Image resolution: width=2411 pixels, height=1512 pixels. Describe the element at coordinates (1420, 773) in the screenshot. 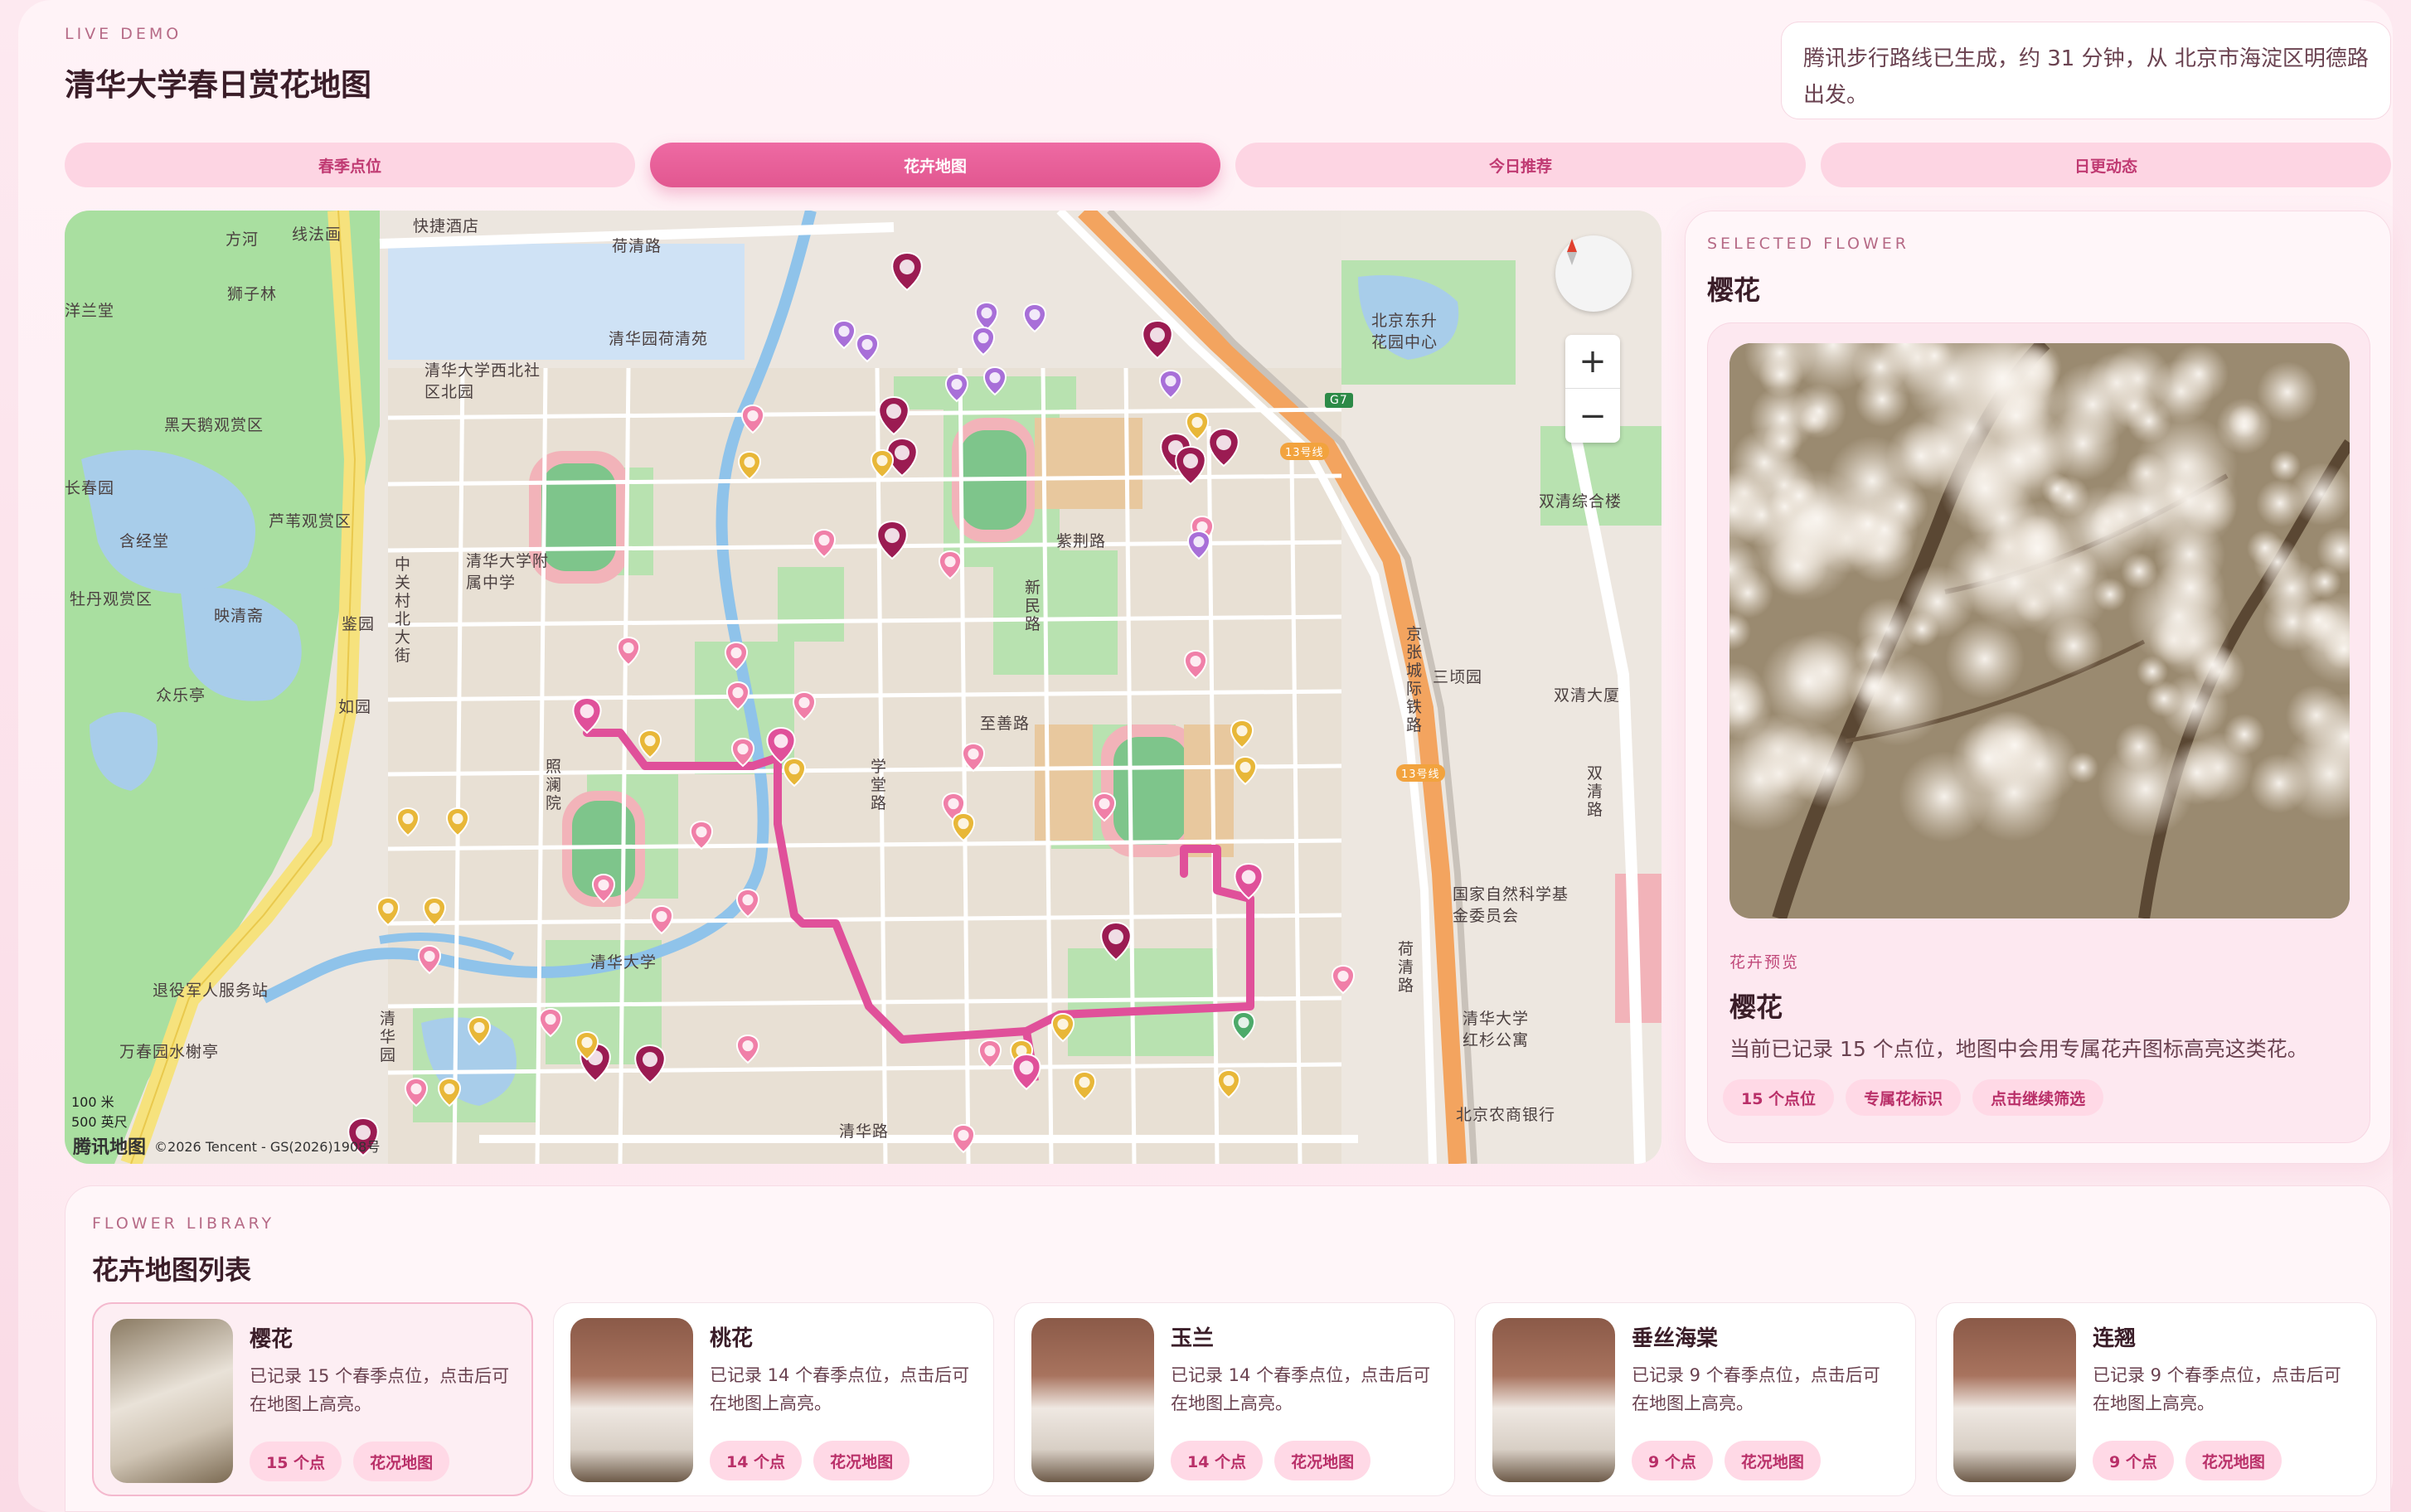

I see `metro-badge-2: 13号线` at that location.